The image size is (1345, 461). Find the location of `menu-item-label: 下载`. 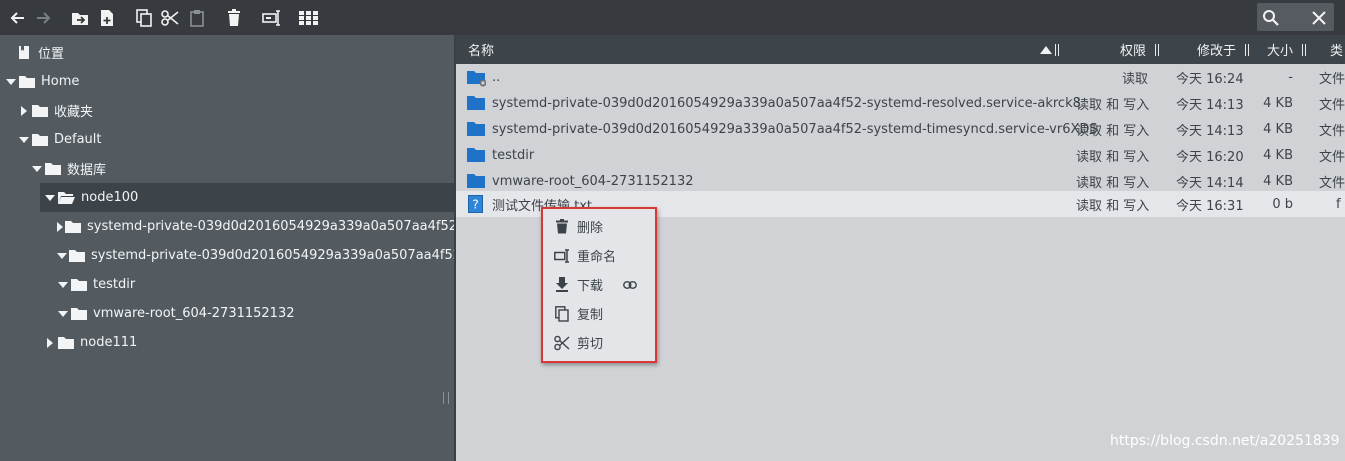

menu-item-label: 下载 is located at coordinates (590, 286).